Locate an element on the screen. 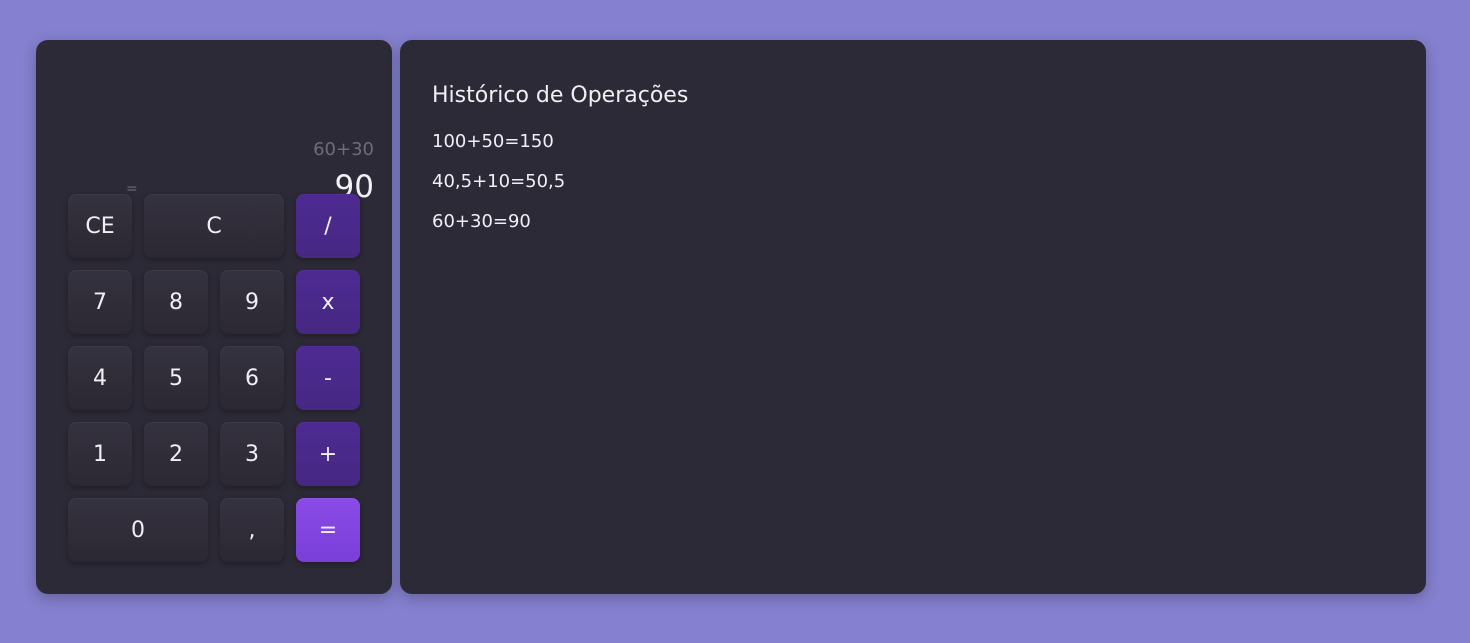 Image resolution: width=1470 pixels, height=643 pixels. history-item: 40,5+10=50,5 is located at coordinates (498, 191).